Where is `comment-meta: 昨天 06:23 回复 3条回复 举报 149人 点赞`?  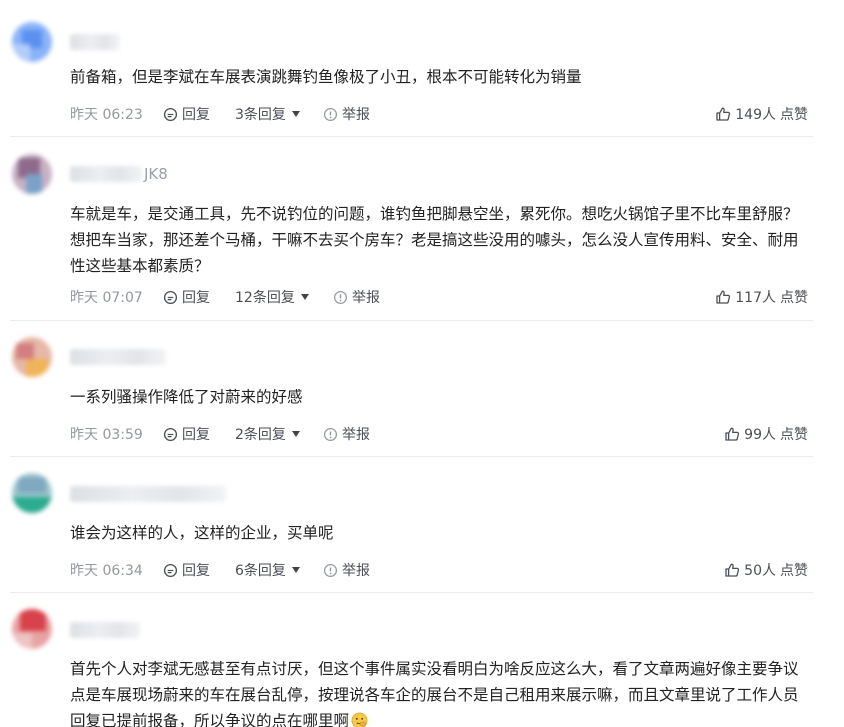 comment-meta: 昨天 06:23 回复 3条回复 举报 149人 点赞 is located at coordinates (440, 115).